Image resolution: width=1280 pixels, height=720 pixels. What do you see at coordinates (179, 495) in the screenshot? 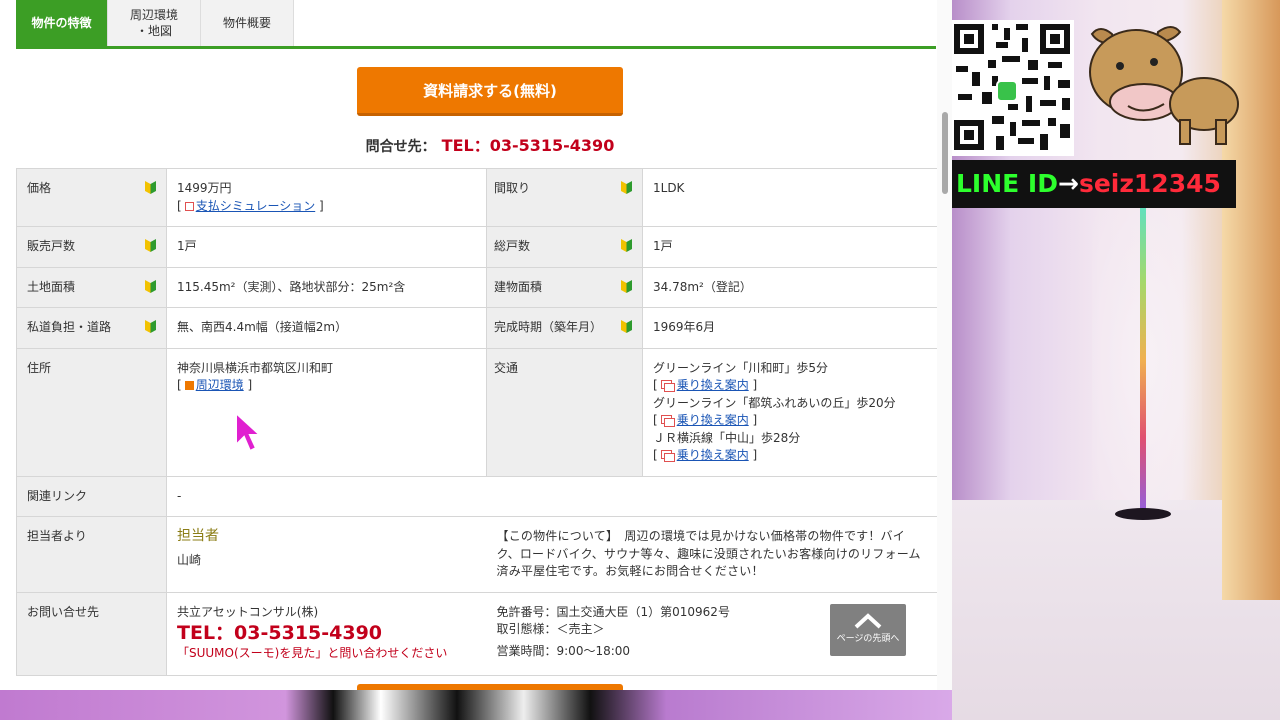
I see `related-links-value: -` at bounding box center [179, 495].